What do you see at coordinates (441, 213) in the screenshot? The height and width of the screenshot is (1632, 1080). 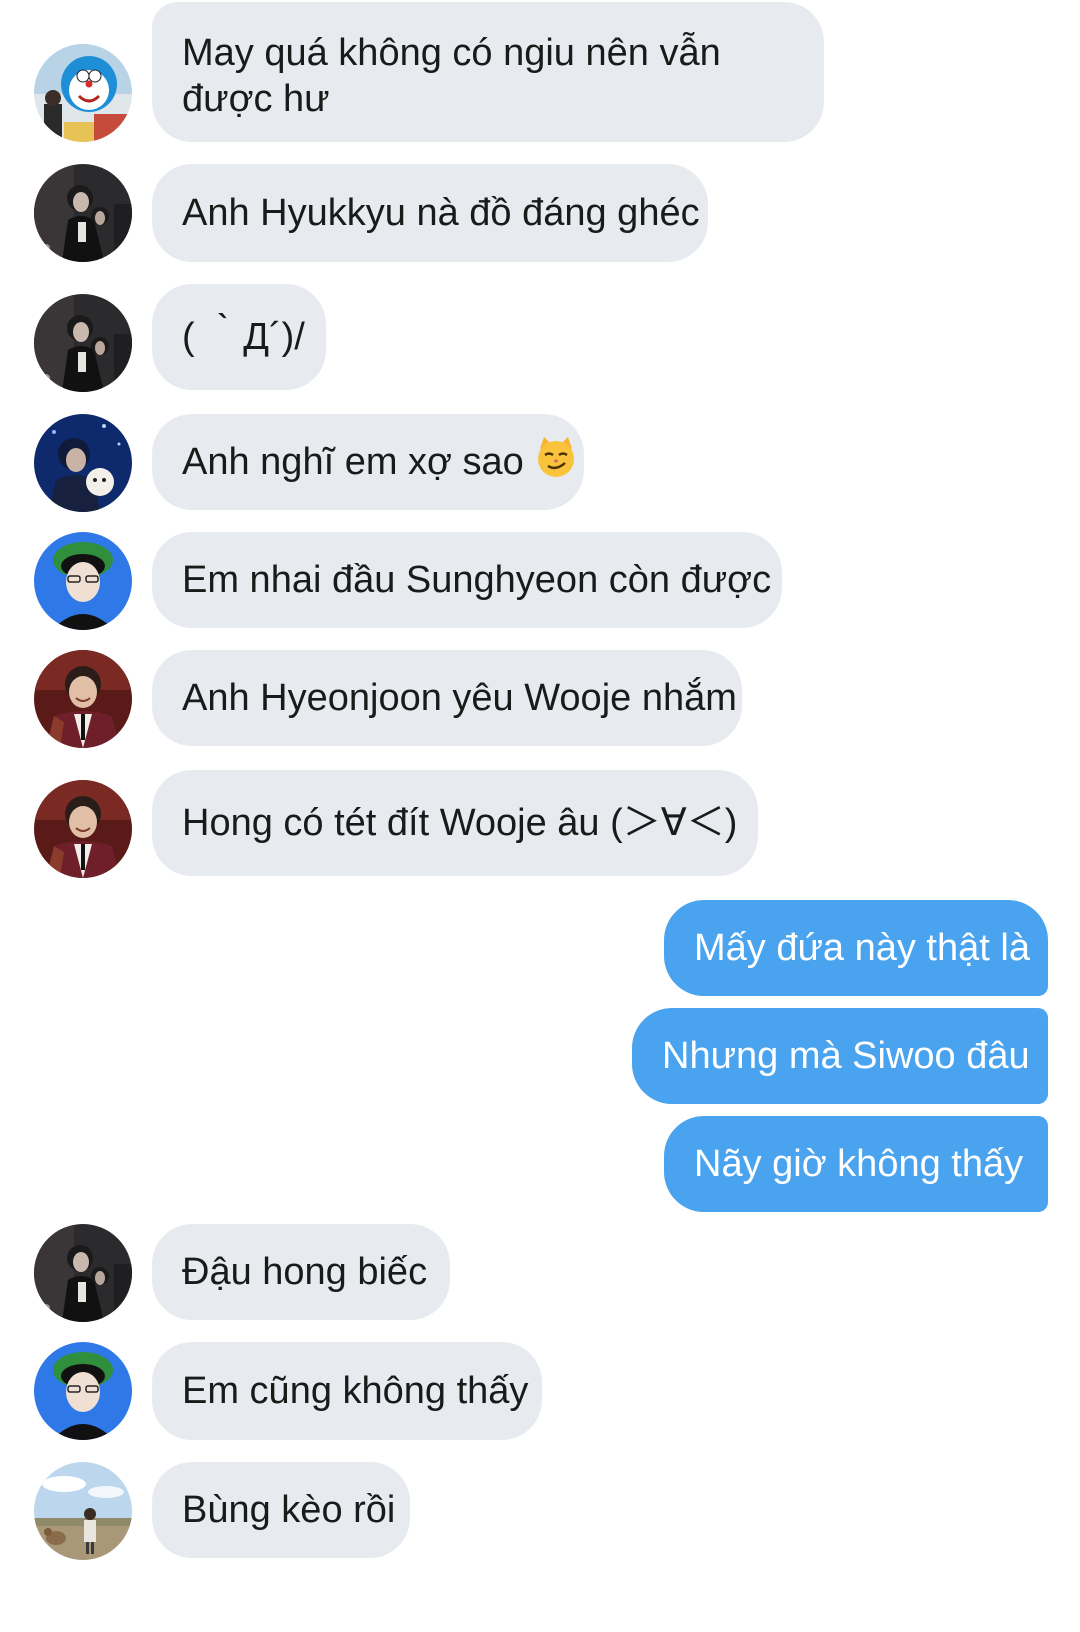 I see `message-text: Anh Hyukkyu nà đồ đáng ghéc` at bounding box center [441, 213].